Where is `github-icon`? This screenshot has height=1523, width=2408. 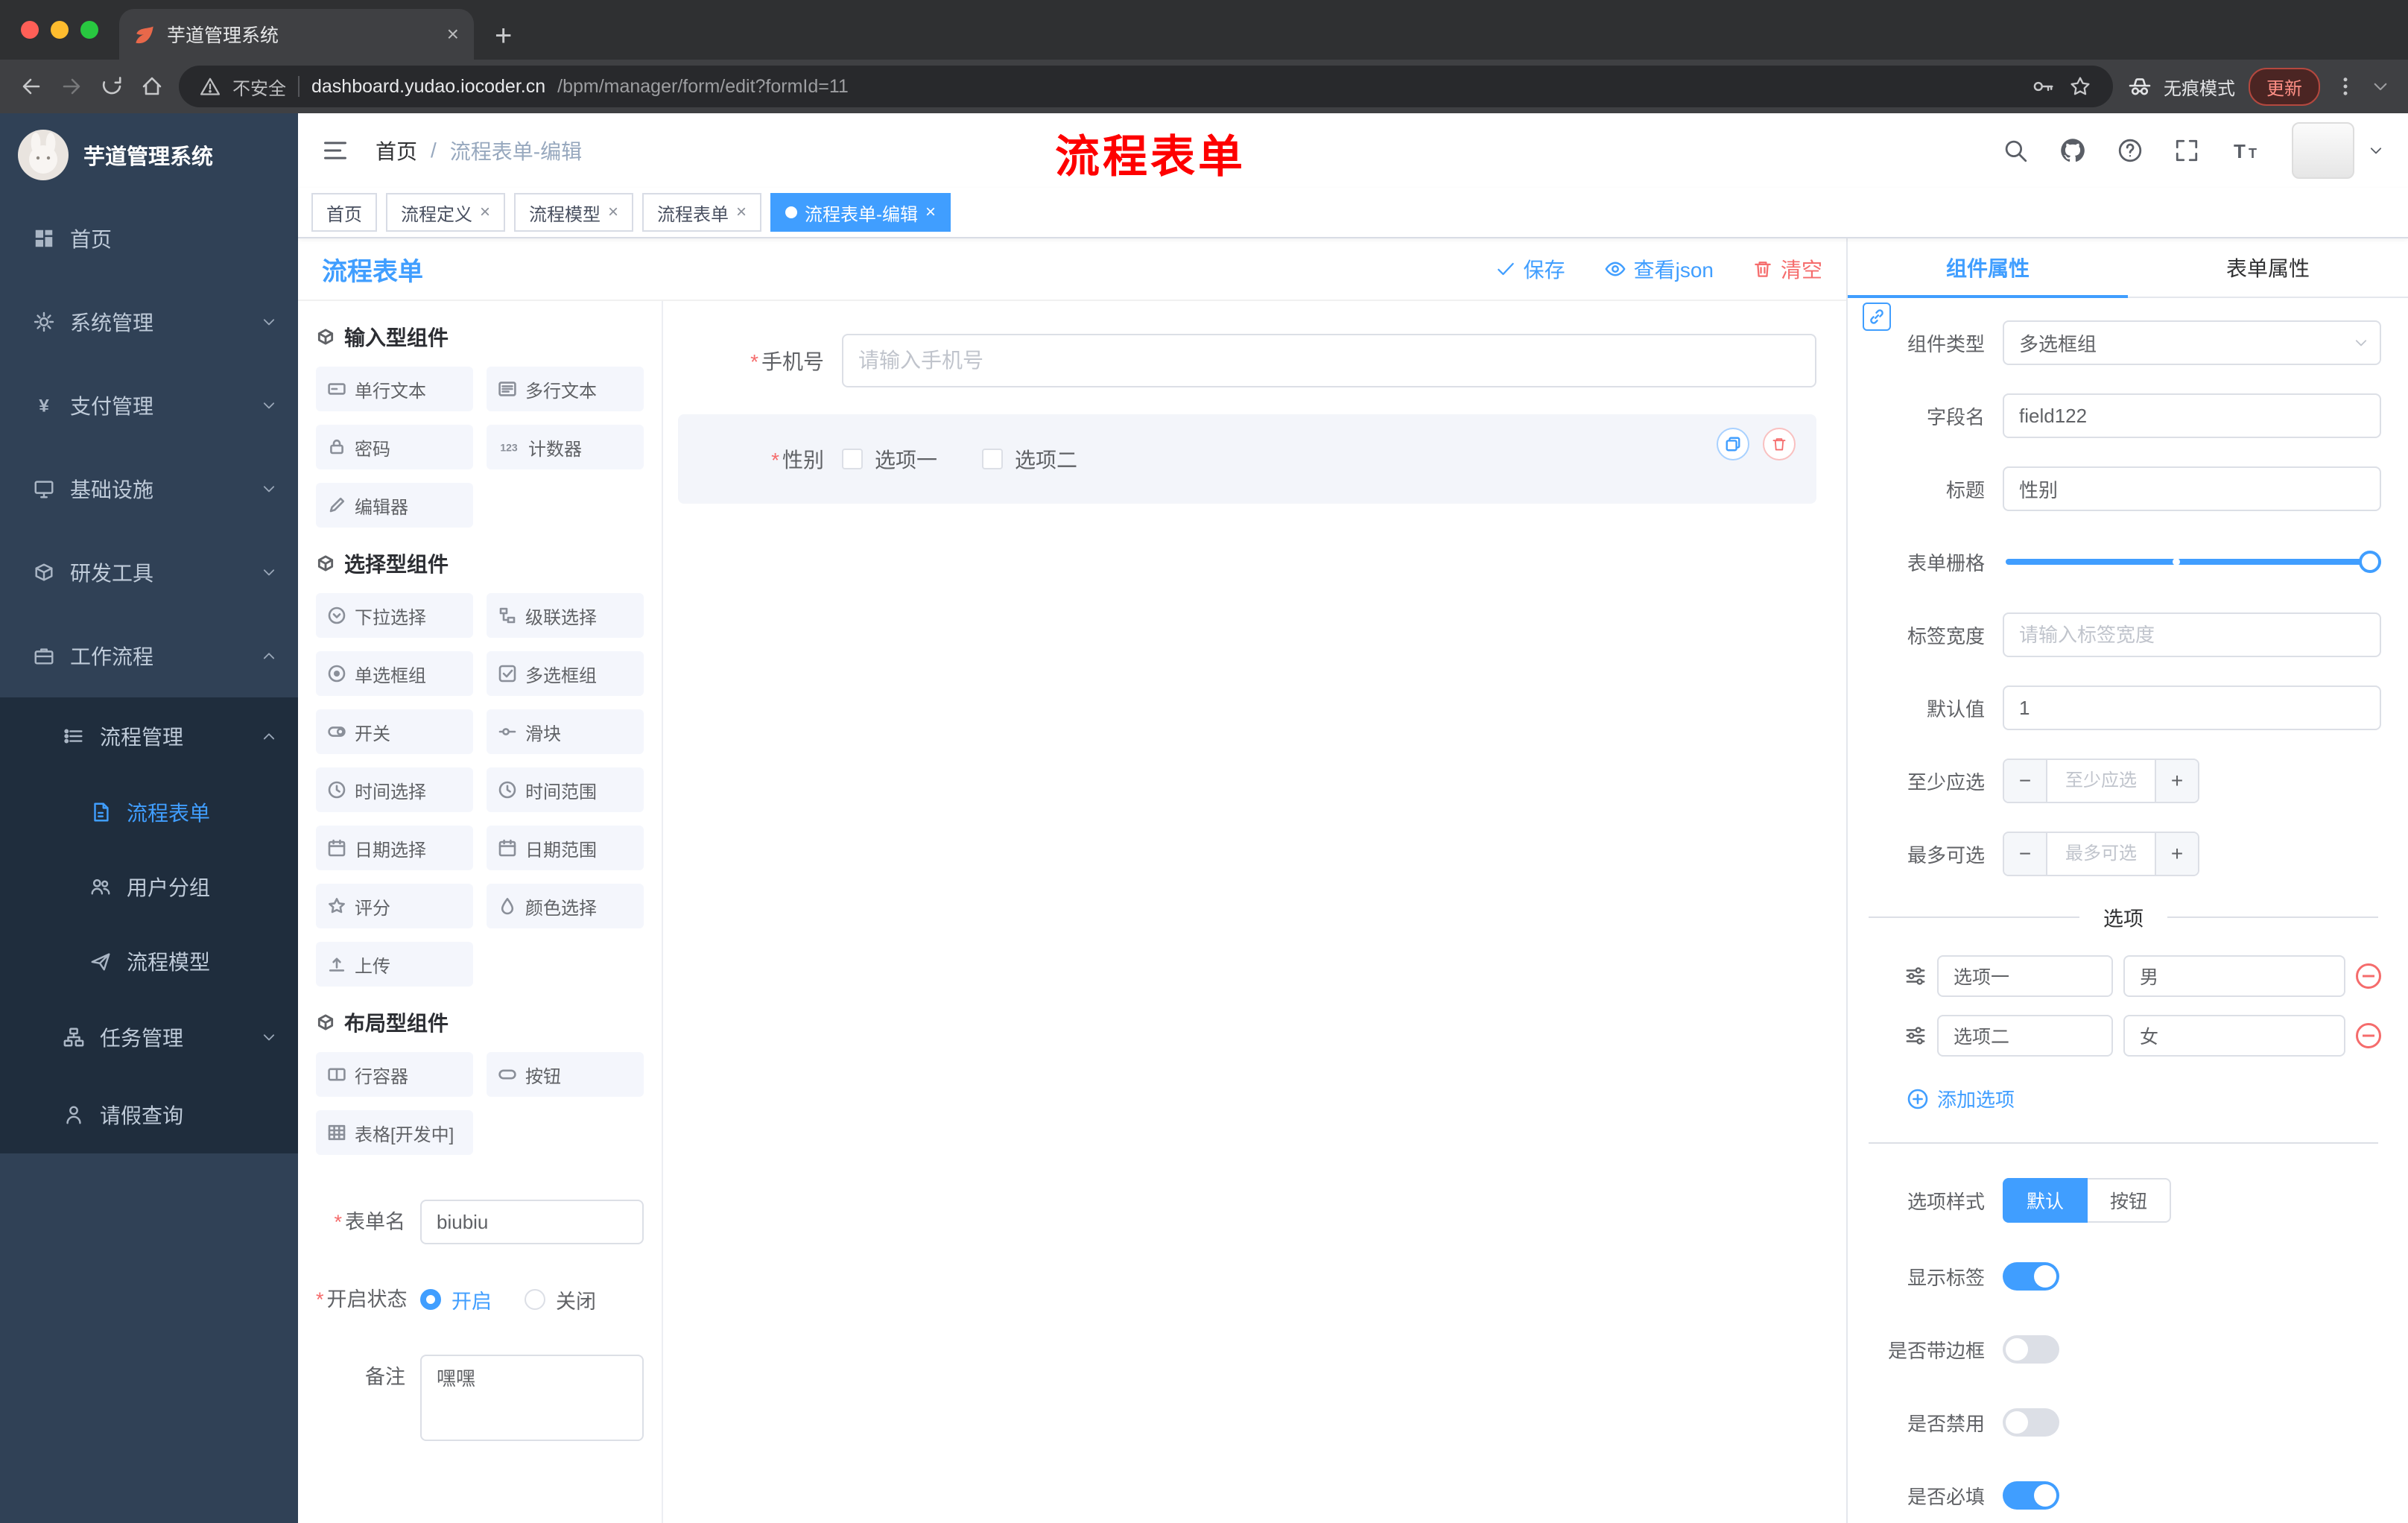
github-icon is located at coordinates (2072, 151).